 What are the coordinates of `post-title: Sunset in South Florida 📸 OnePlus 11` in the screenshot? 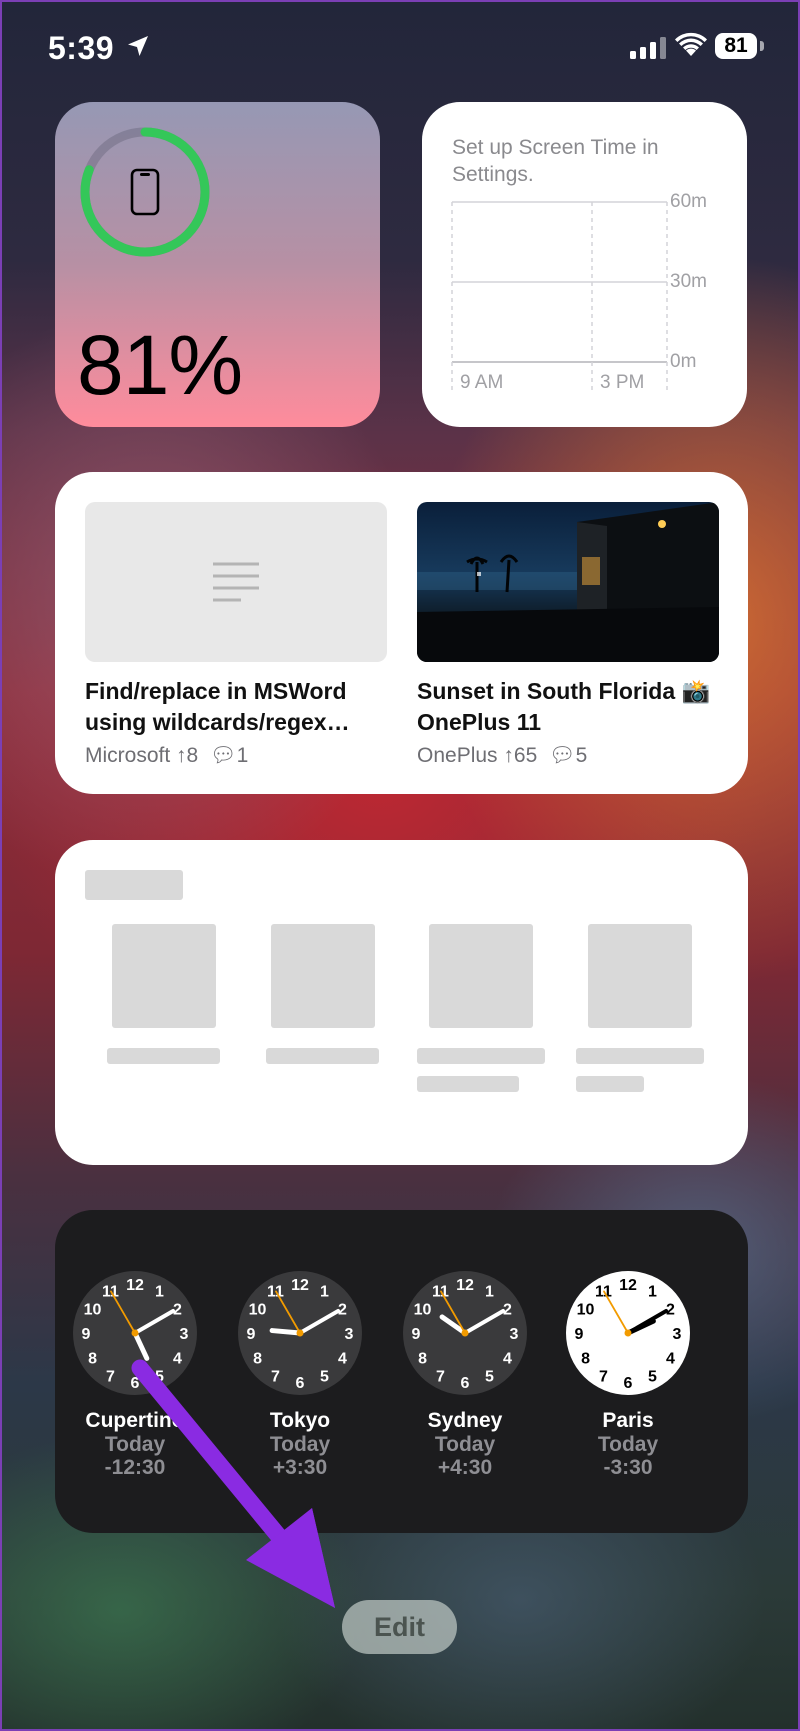 It's located at (564, 706).